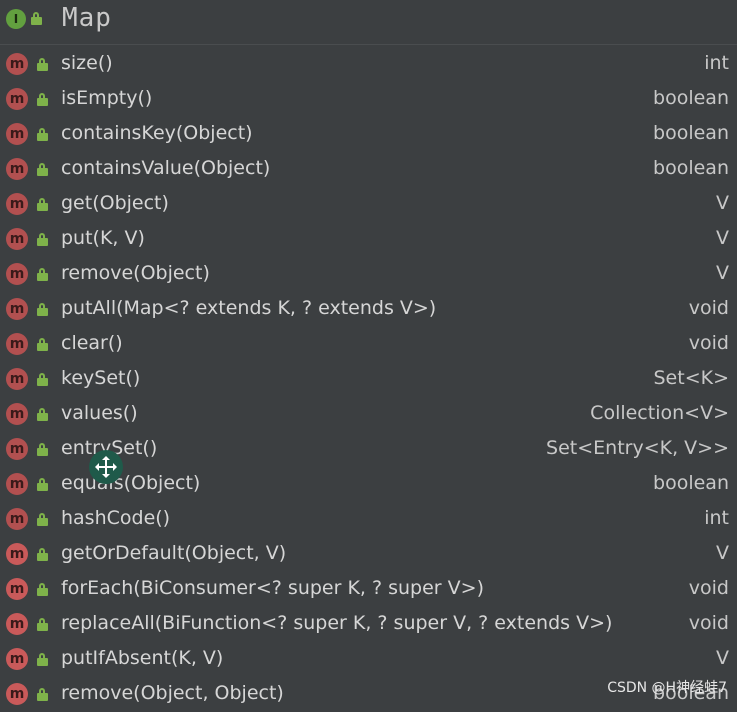 This screenshot has height=712, width=737. Describe the element at coordinates (166, 168) in the screenshot. I see `method-name: containsValue(Object)` at that location.